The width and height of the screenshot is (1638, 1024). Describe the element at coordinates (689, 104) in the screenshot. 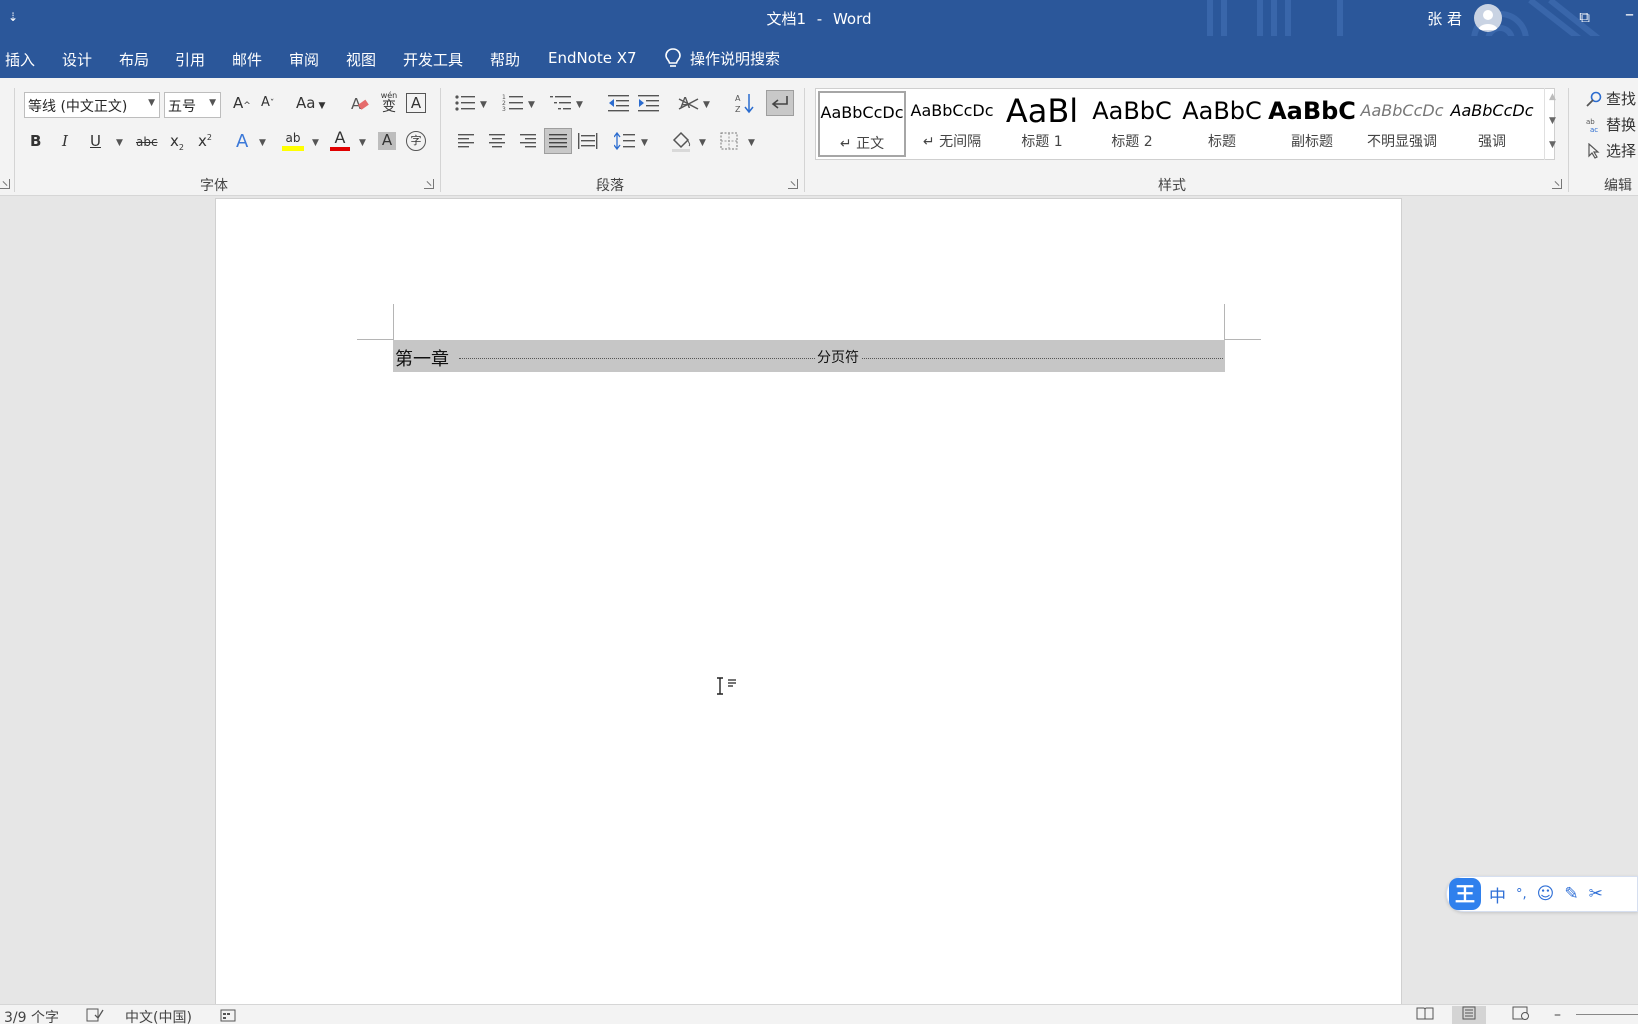

I see `asian-layout-button: A` at that location.